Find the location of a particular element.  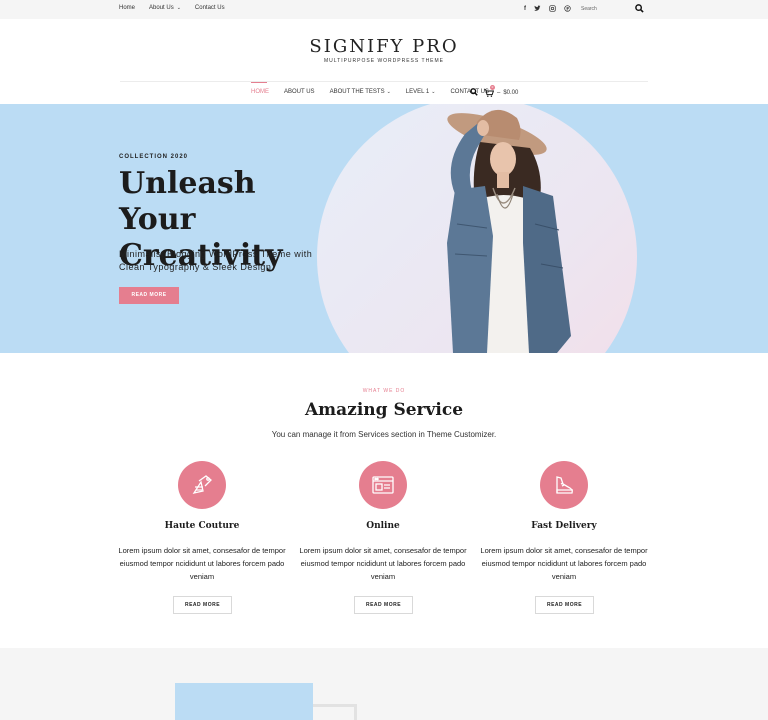

cart-button: 0 – $0.00 is located at coordinates (501, 91).